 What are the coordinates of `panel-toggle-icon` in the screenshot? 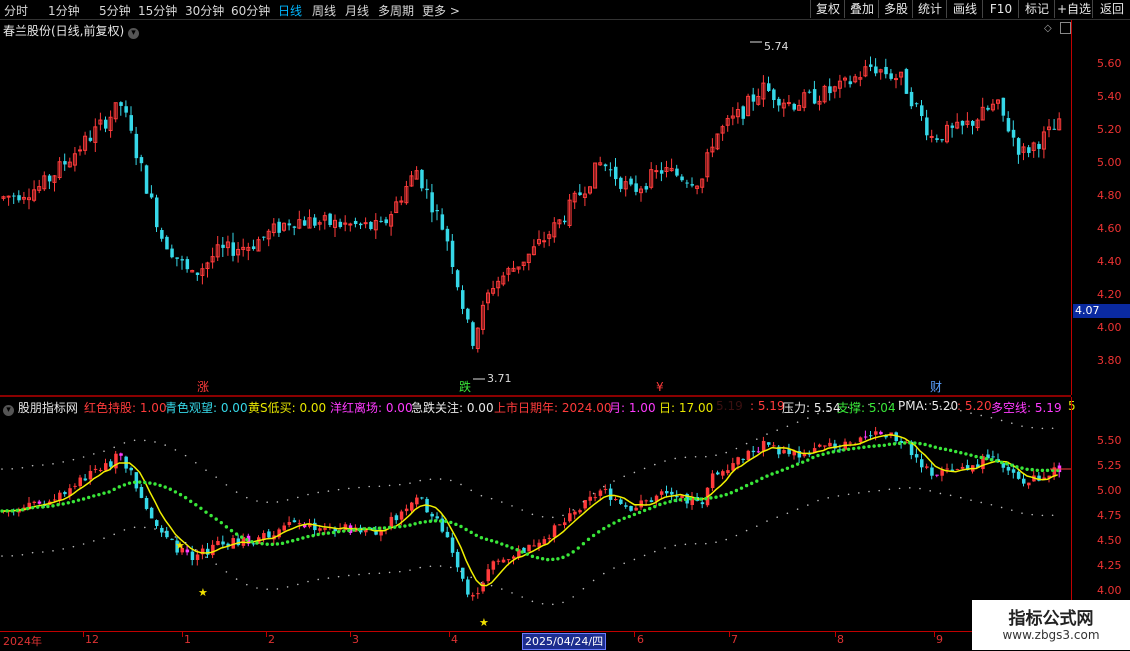 It's located at (1065, 28).